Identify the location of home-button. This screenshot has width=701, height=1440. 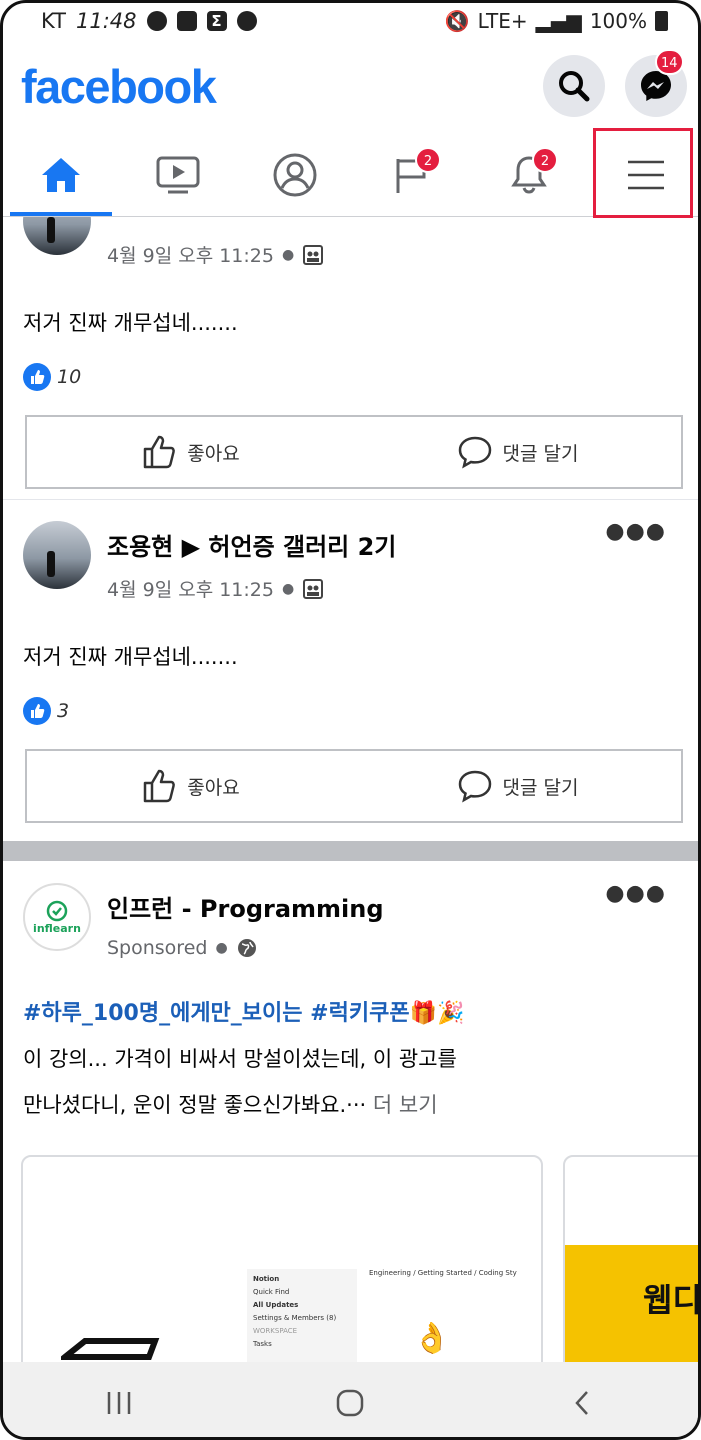
(350, 1403).